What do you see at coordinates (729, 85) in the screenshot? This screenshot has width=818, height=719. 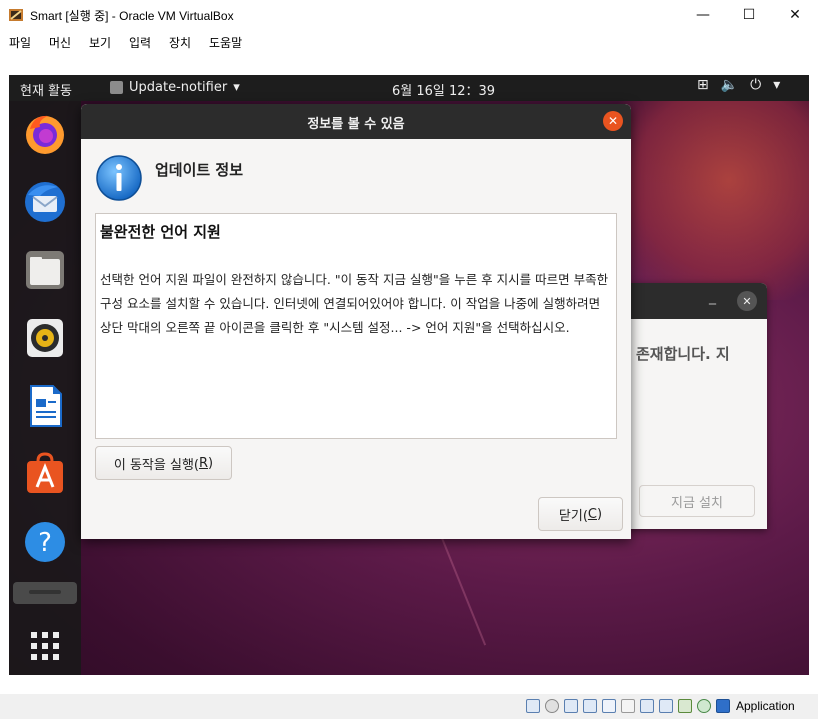 I see `volume-icon: 🔈` at bounding box center [729, 85].